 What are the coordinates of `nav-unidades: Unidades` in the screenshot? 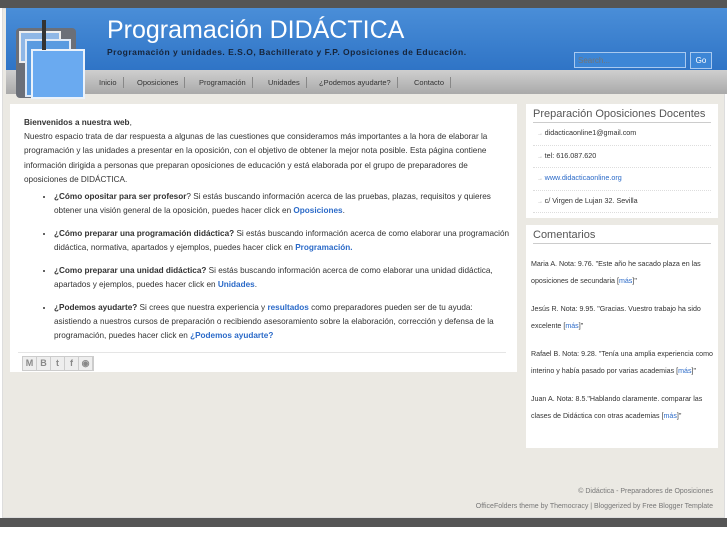 It's located at (284, 82).